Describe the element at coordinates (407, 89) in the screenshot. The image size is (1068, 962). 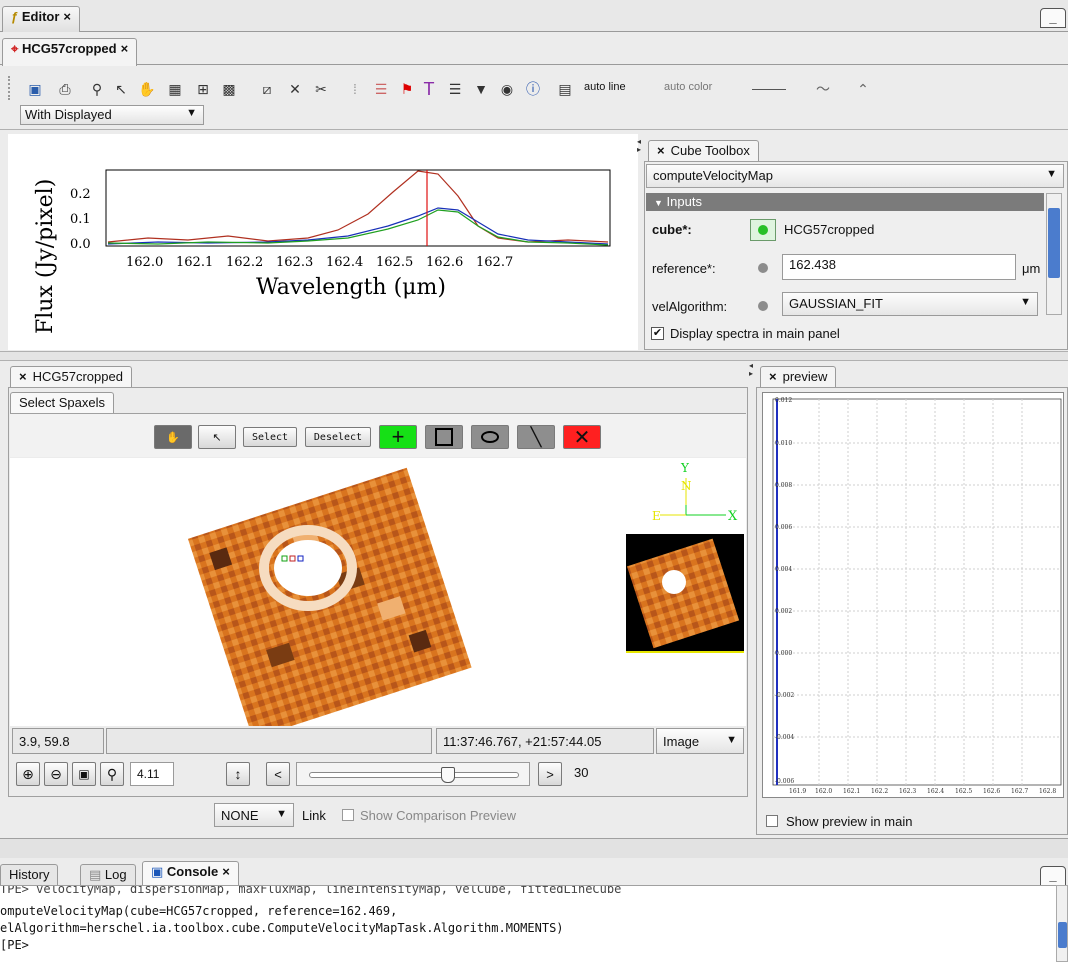
I see `flag-icon: ⚑` at that location.